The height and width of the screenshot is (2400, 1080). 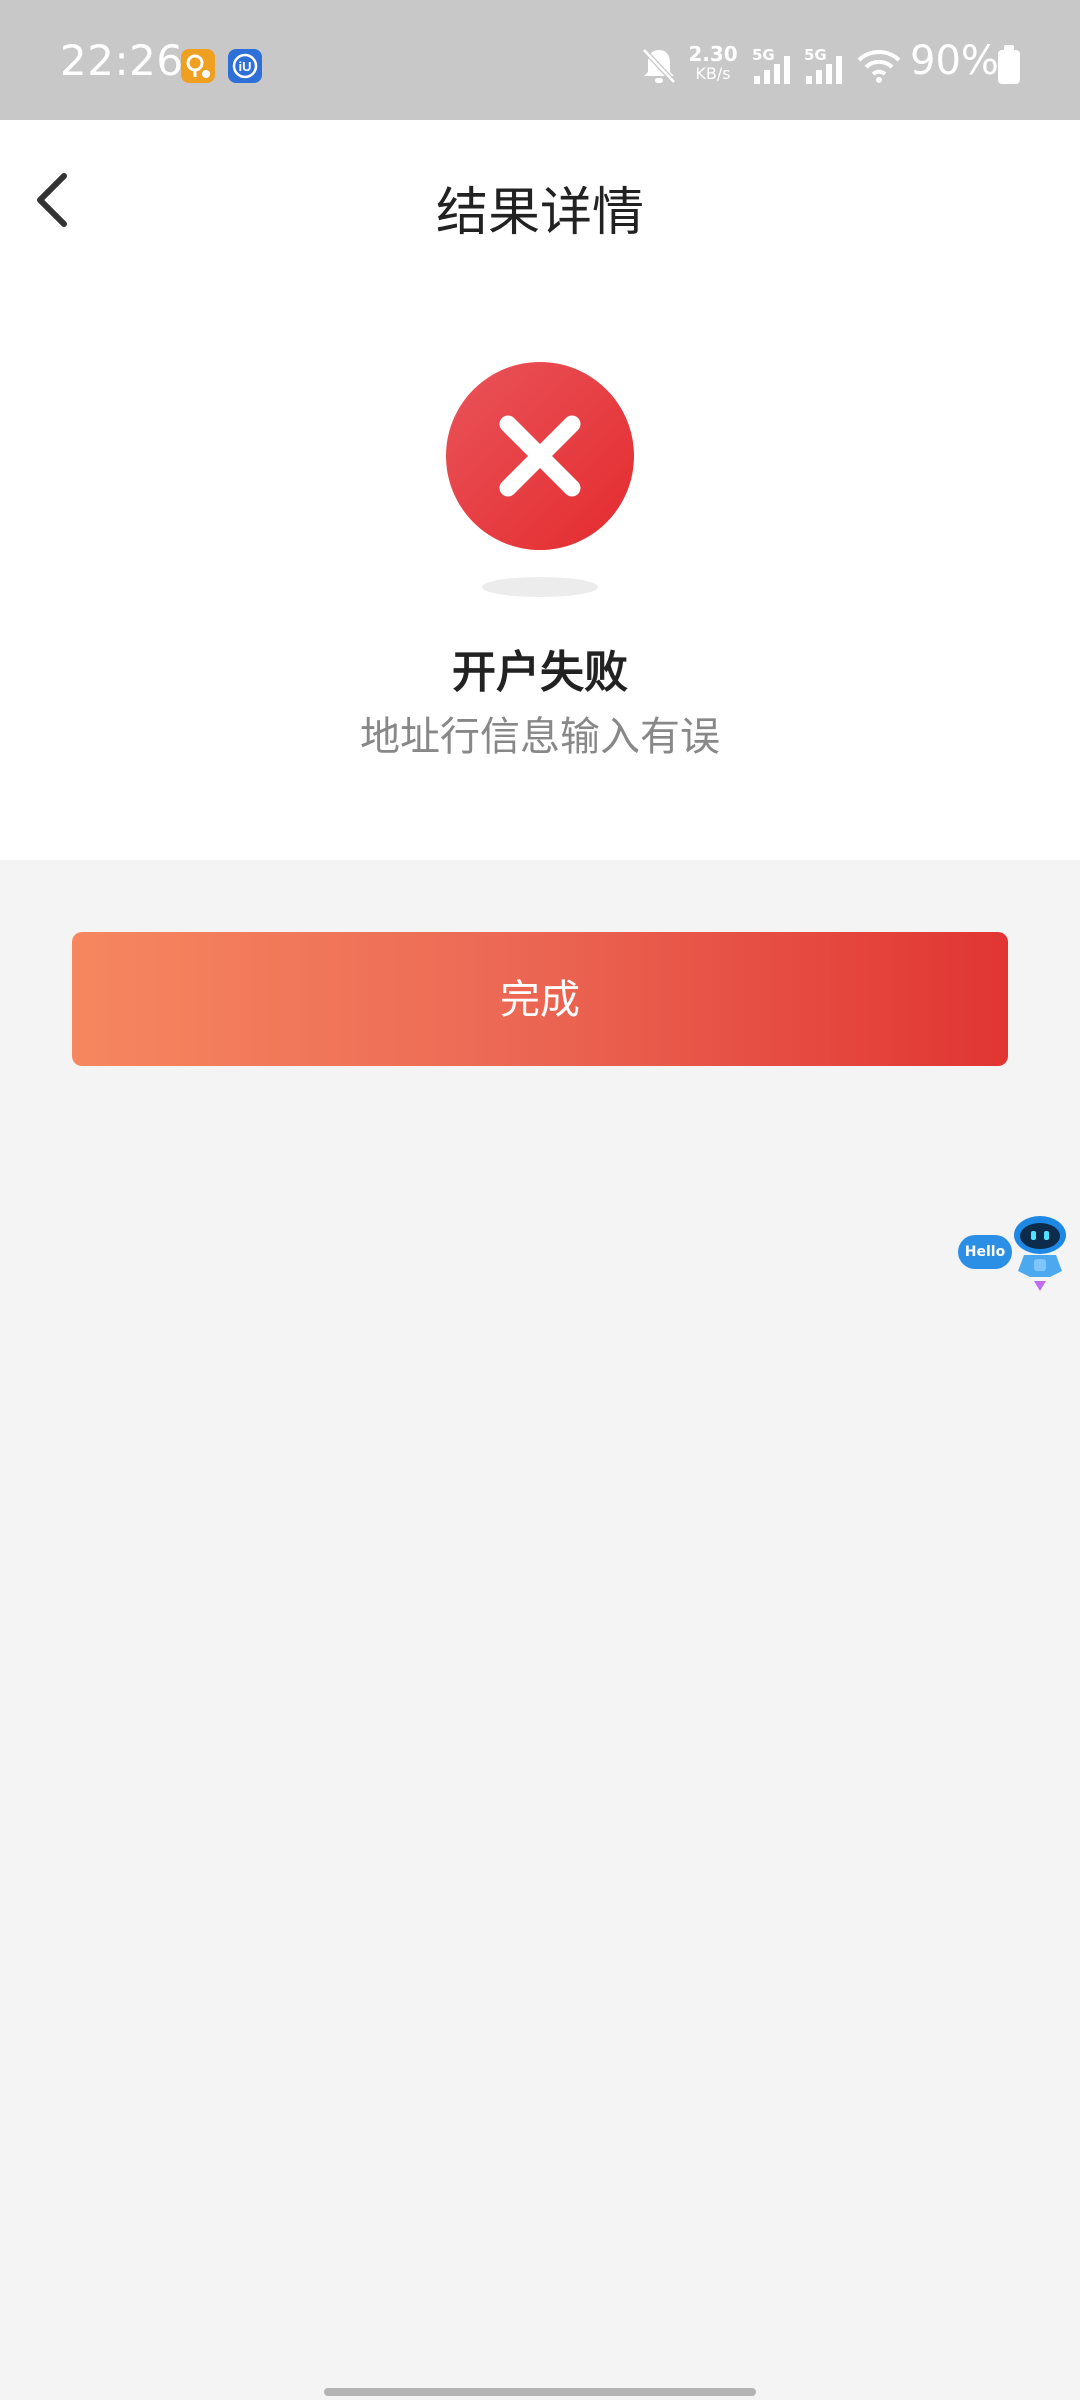 I want to click on iu-app-icon: iU, so click(x=245, y=66).